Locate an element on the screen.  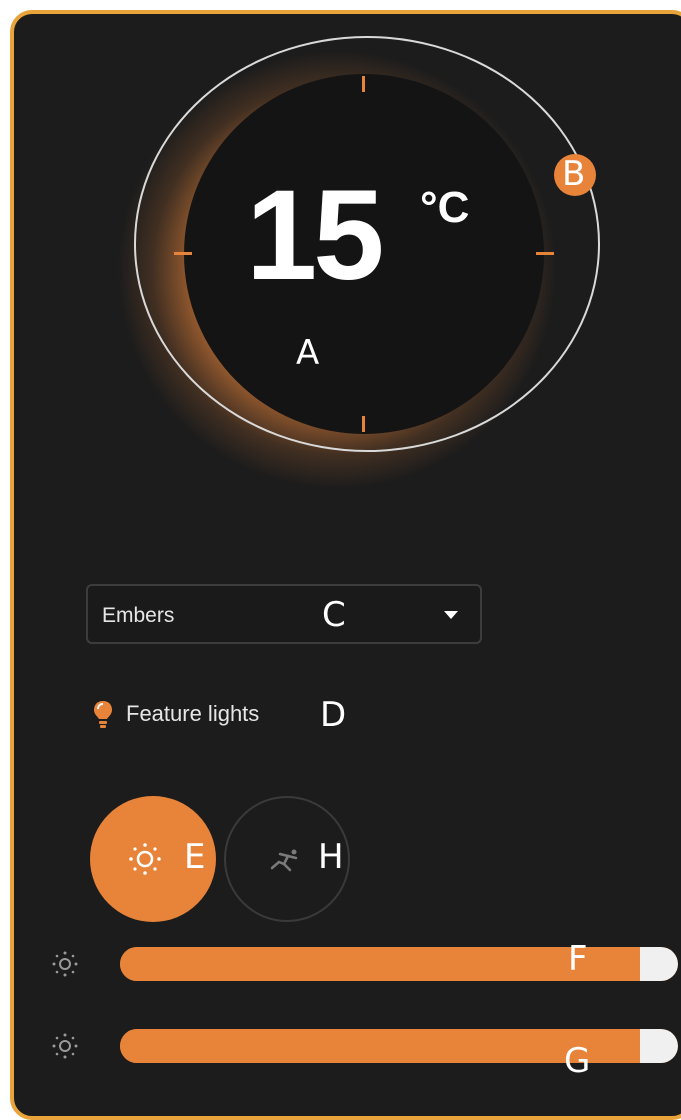
temperature-unit: °C is located at coordinates (445, 207).